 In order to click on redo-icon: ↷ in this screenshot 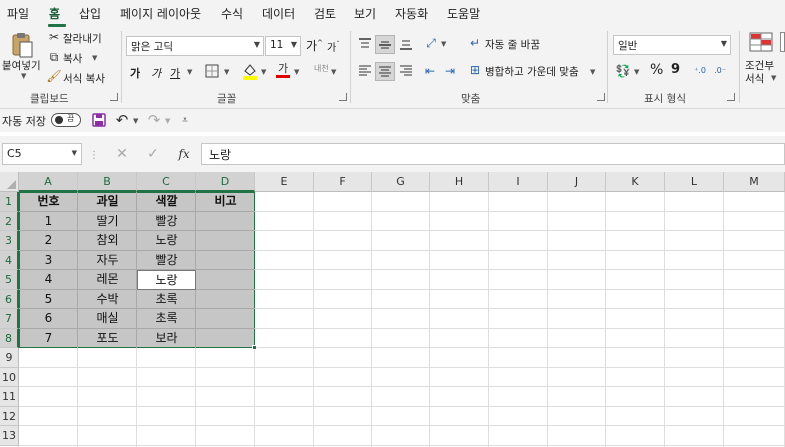, I will do `click(154, 120)`.